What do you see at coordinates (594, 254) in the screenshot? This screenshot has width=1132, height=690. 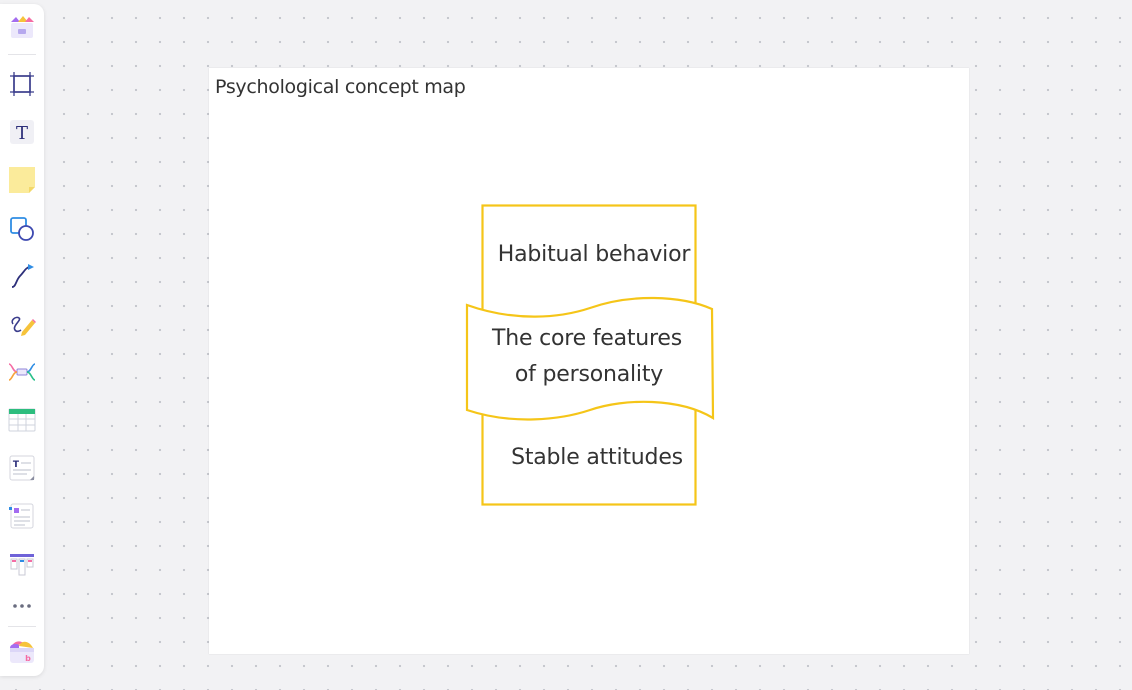 I see `top-node-label: Habitual behavior` at bounding box center [594, 254].